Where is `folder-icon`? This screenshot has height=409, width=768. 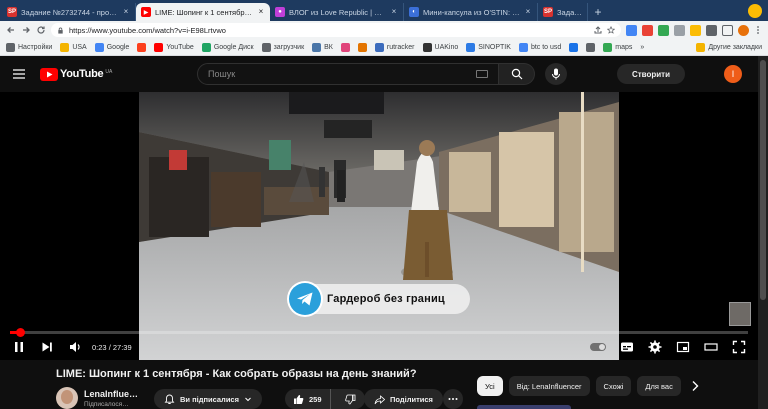 folder-icon is located at coordinates (65, 47).